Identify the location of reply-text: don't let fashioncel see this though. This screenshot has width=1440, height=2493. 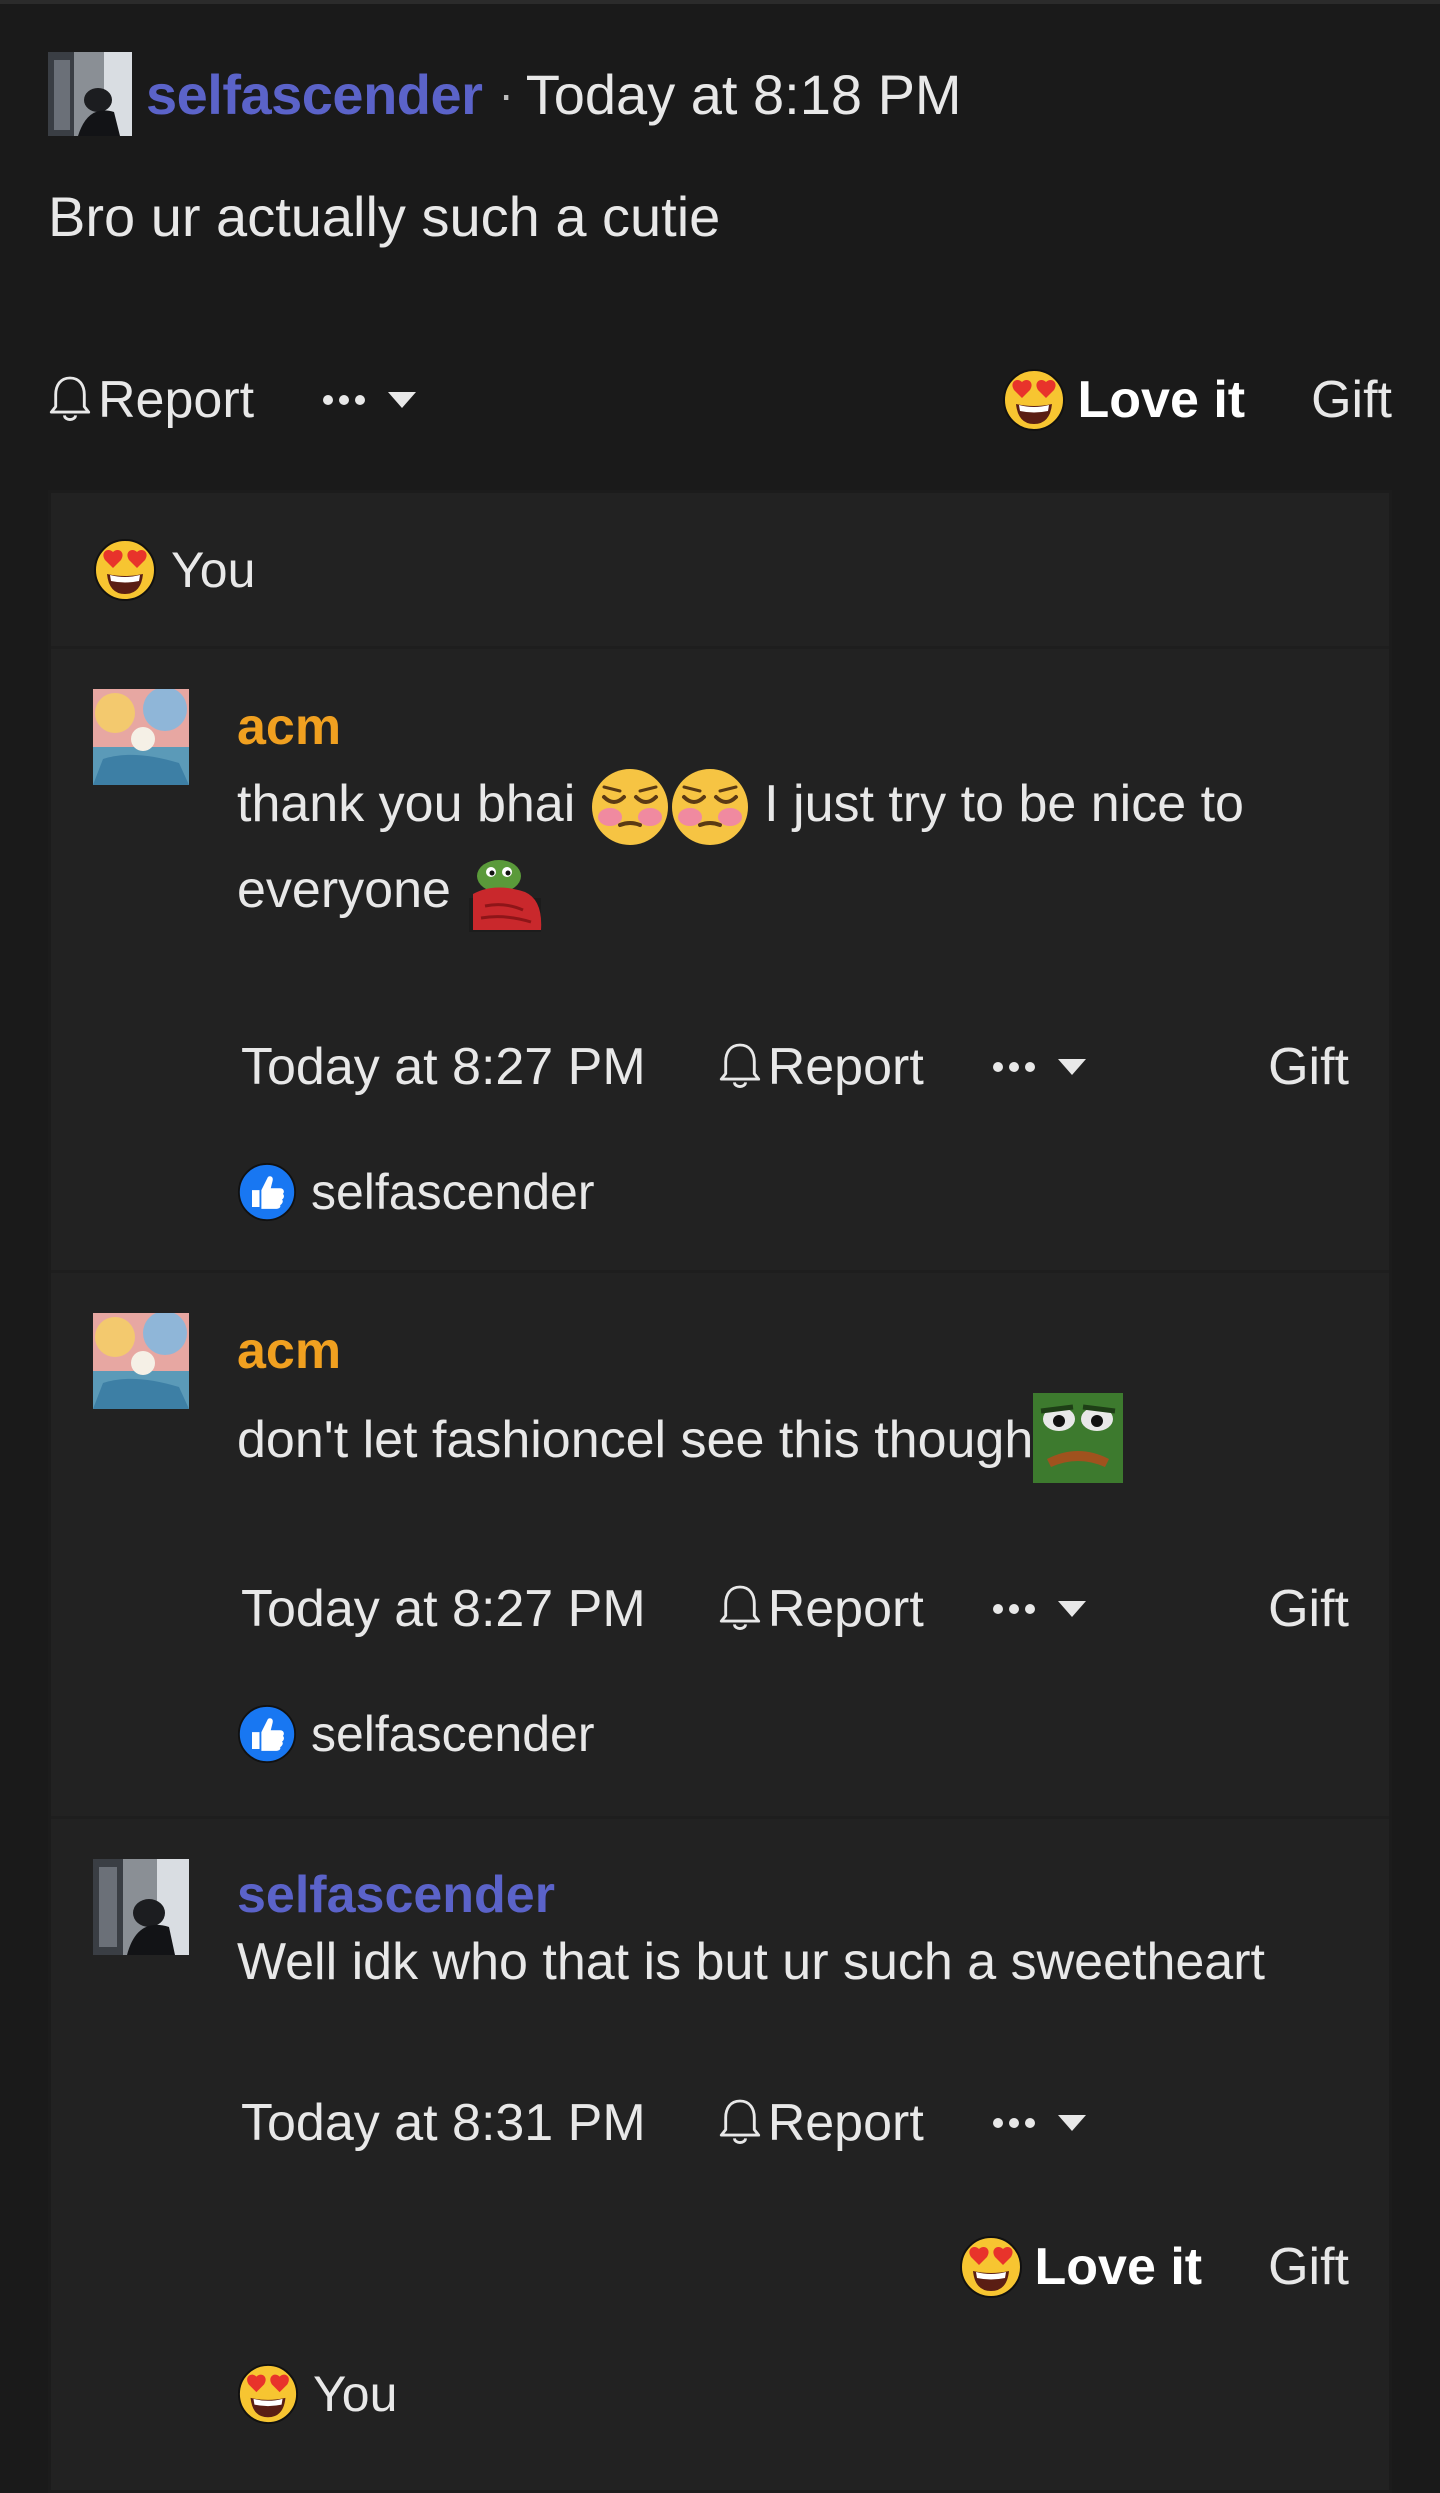
(680, 1438).